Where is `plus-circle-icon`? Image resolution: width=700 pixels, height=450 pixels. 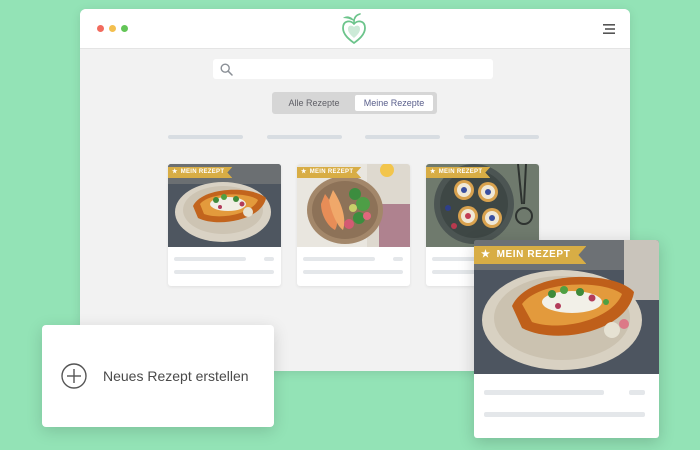 plus-circle-icon is located at coordinates (74, 376).